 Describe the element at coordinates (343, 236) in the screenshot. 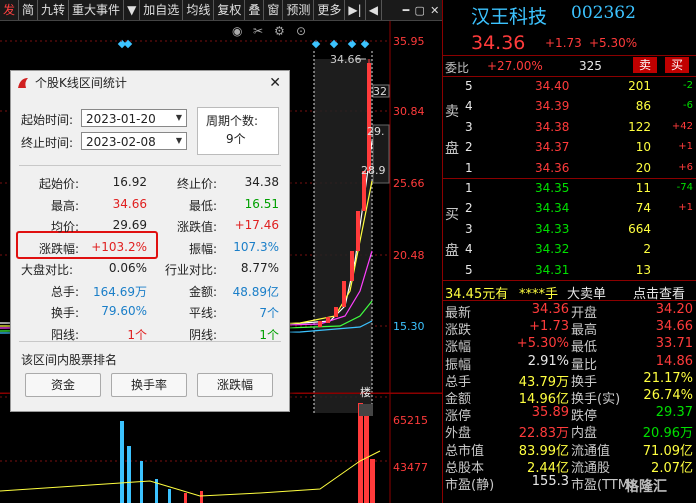

I see `selected-interval` at that location.